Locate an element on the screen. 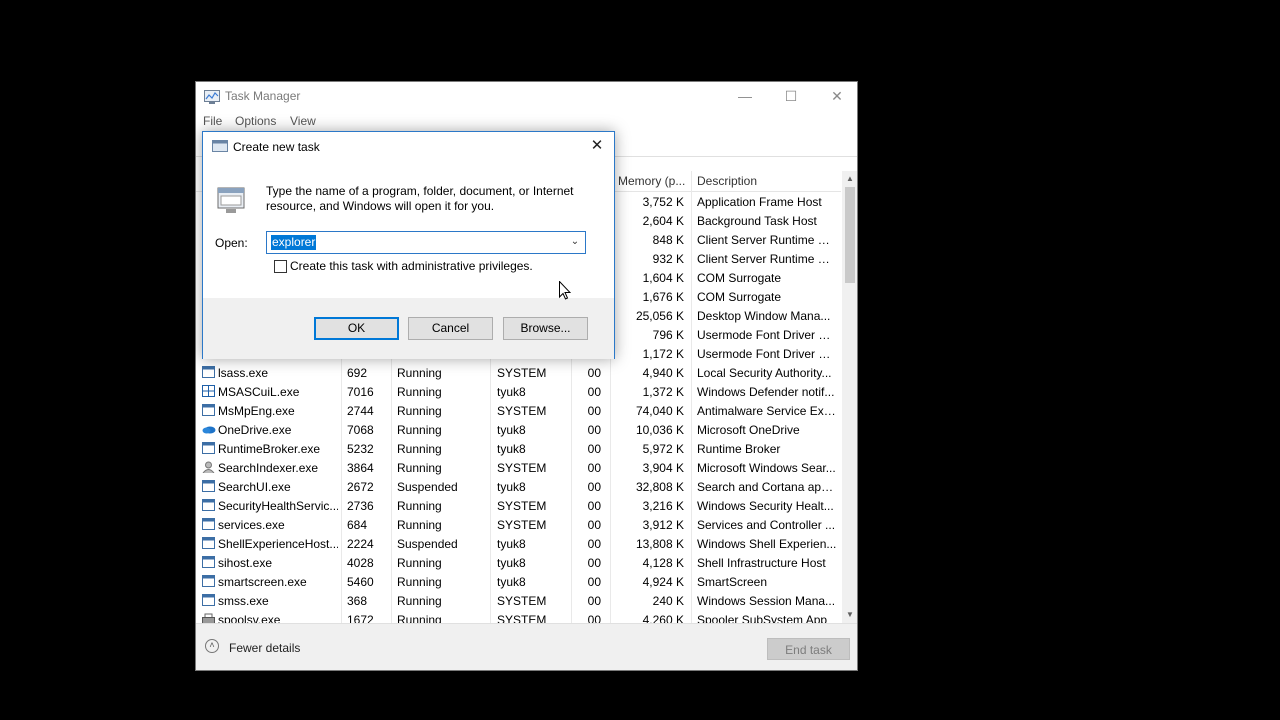 The image size is (1280, 720). memory-cell: 2,604 K is located at coordinates (663, 221).